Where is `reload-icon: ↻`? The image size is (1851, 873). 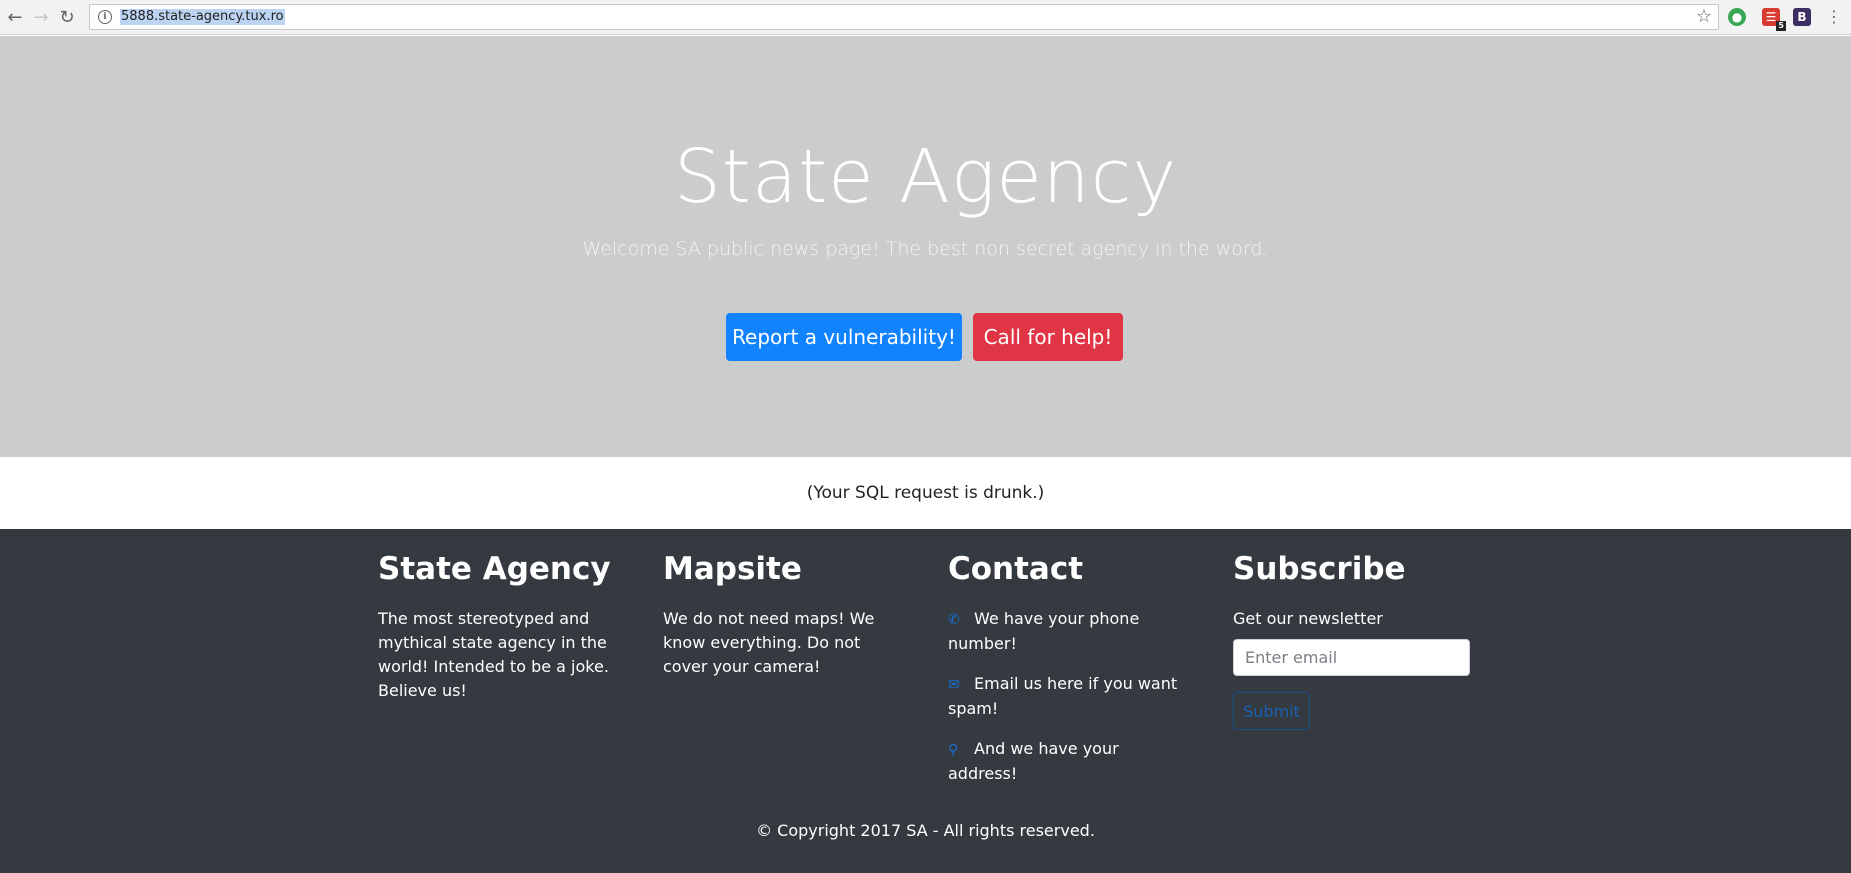 reload-icon: ↻ is located at coordinates (67, 17).